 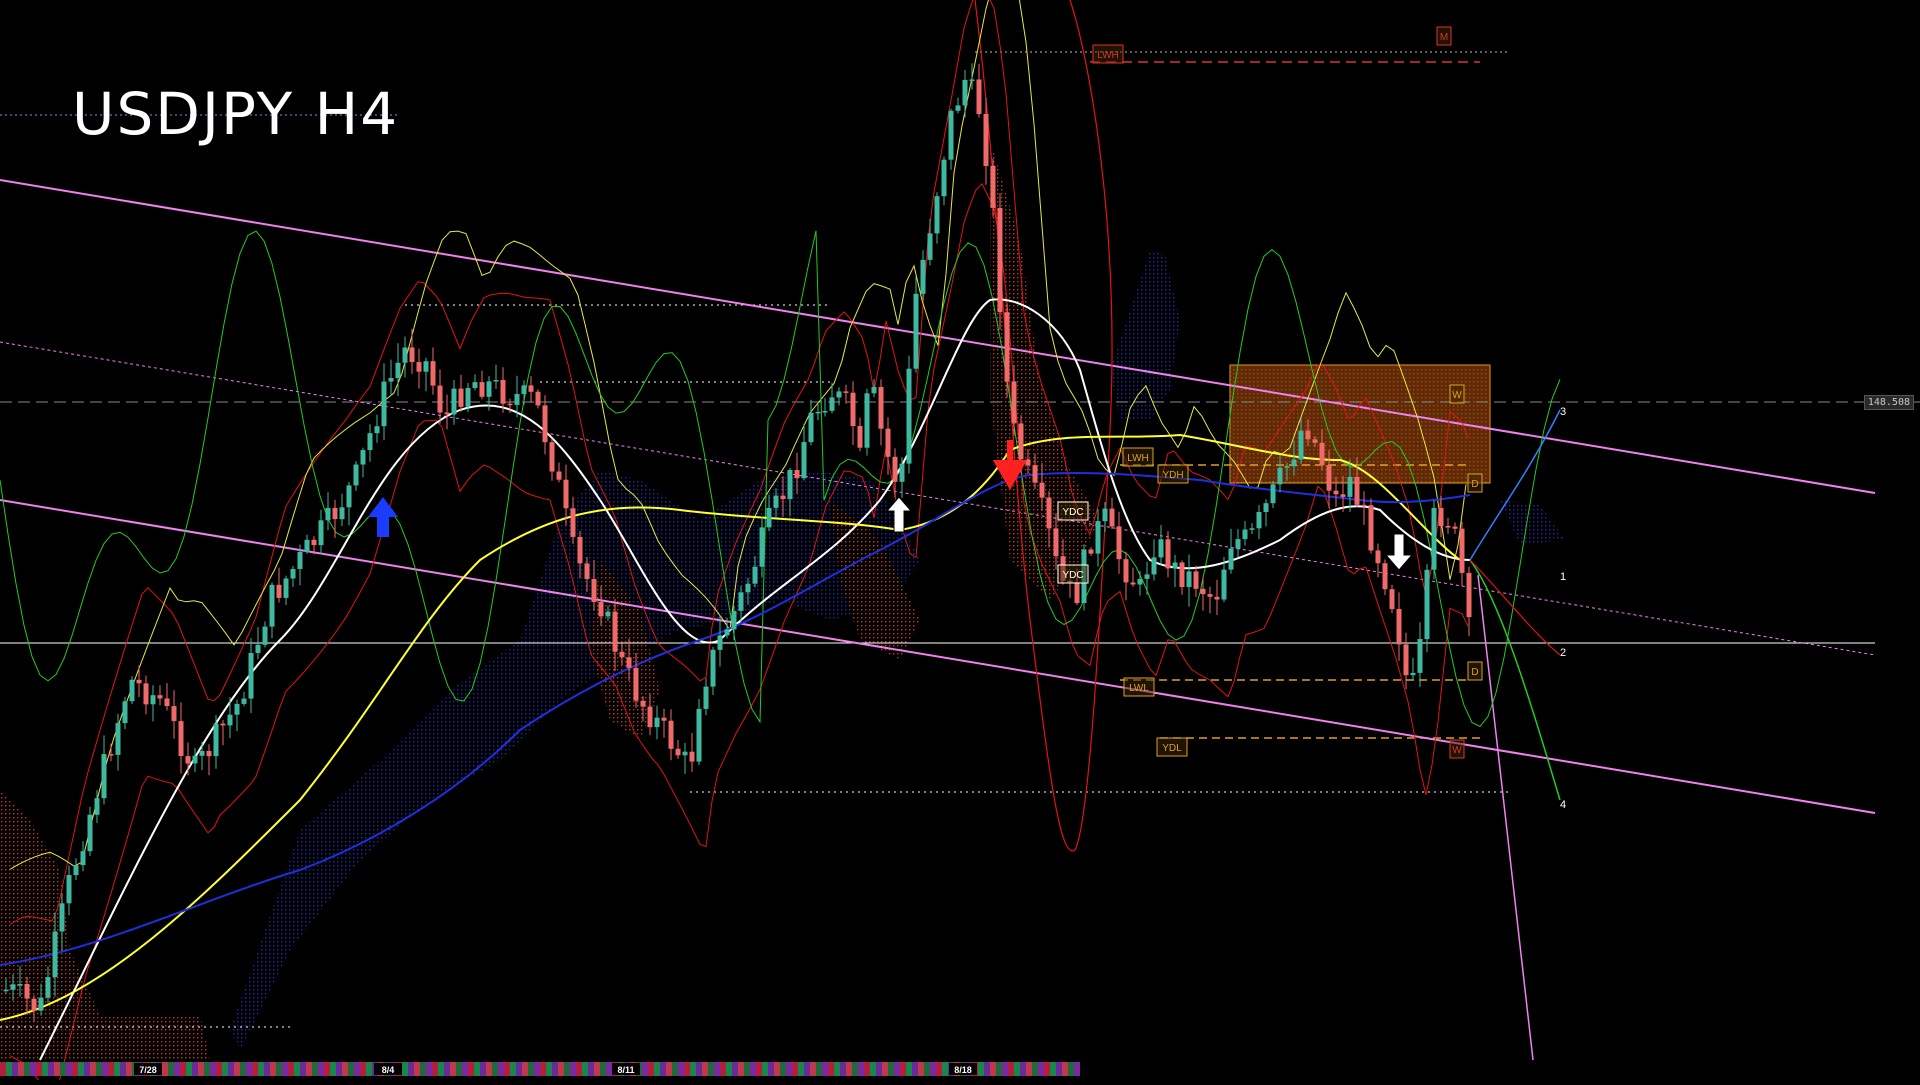 What do you see at coordinates (1444, 37) in the screenshot?
I see `level-label-text: M` at bounding box center [1444, 37].